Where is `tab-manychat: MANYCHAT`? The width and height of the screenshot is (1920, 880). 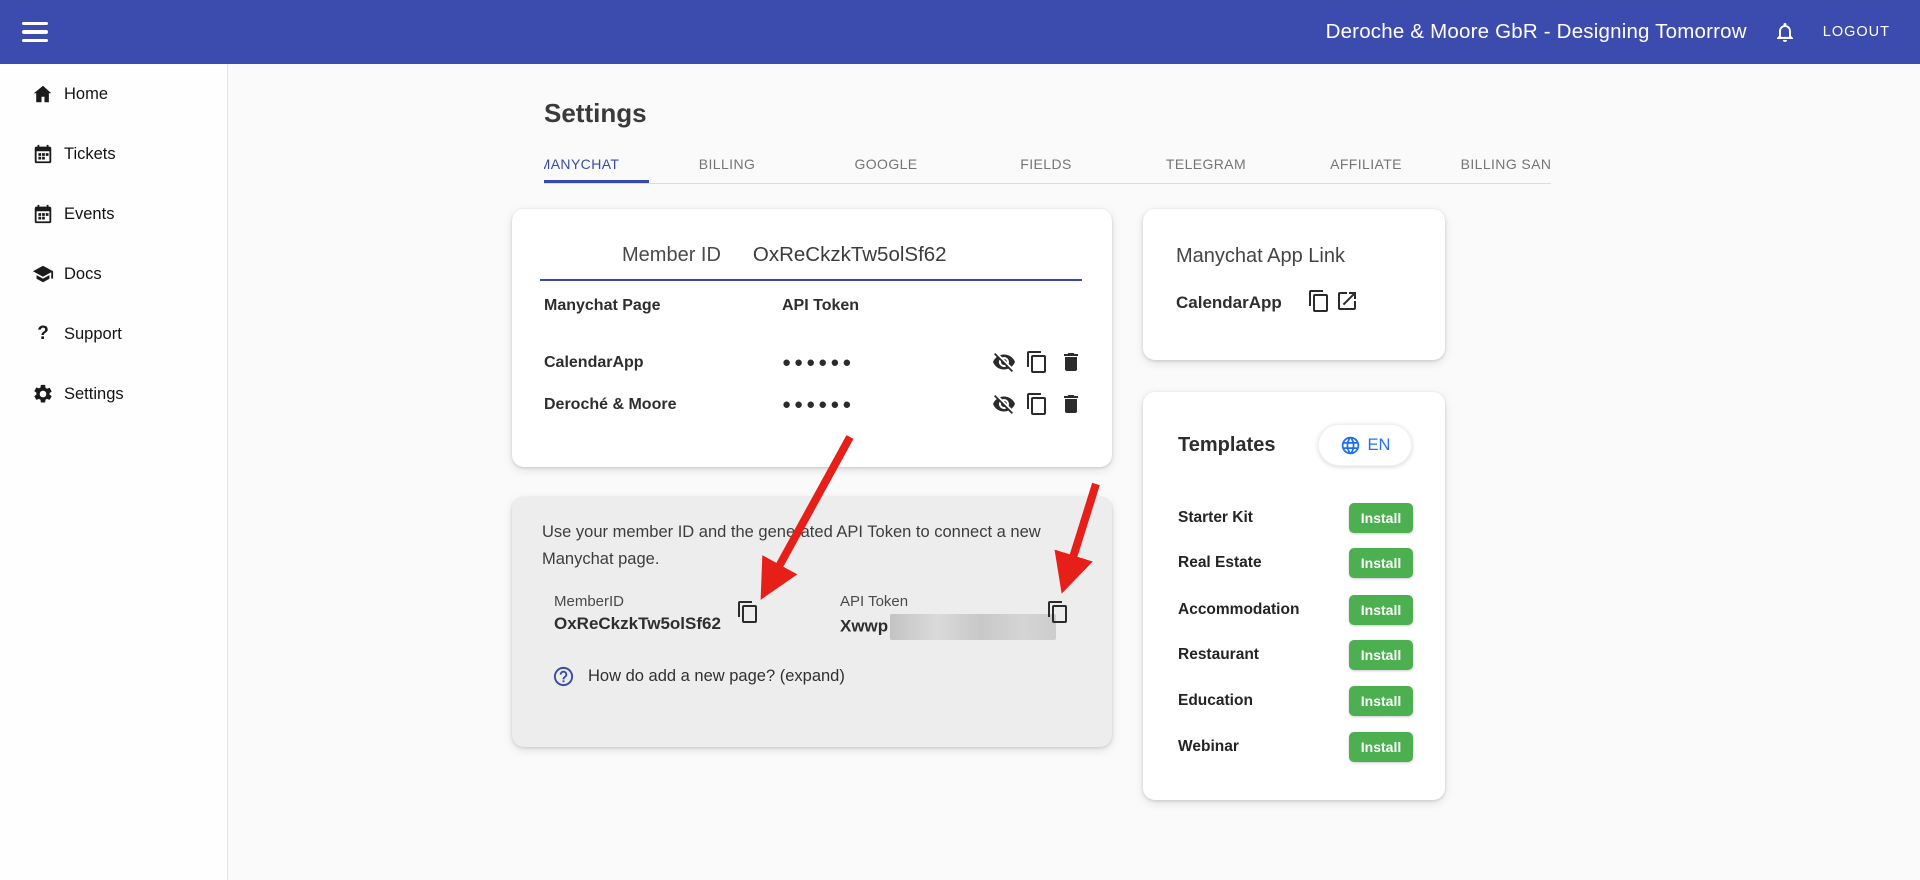 tab-manychat: MANYCHAT is located at coordinates (581, 164).